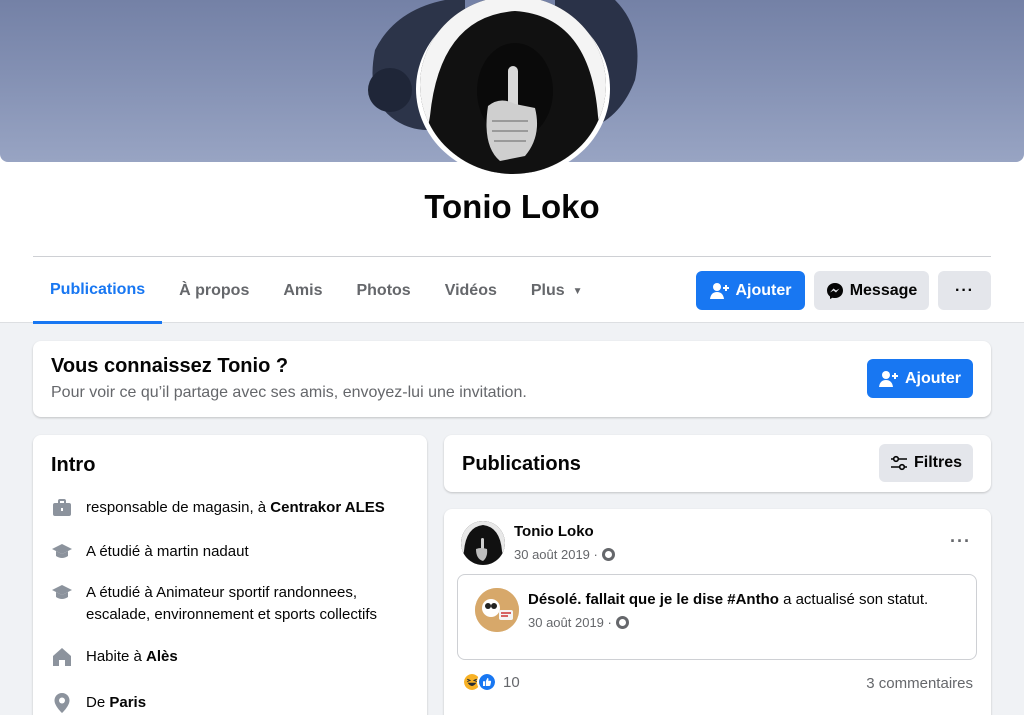  What do you see at coordinates (511, 682) in the screenshot?
I see `reaction-count: 10` at bounding box center [511, 682].